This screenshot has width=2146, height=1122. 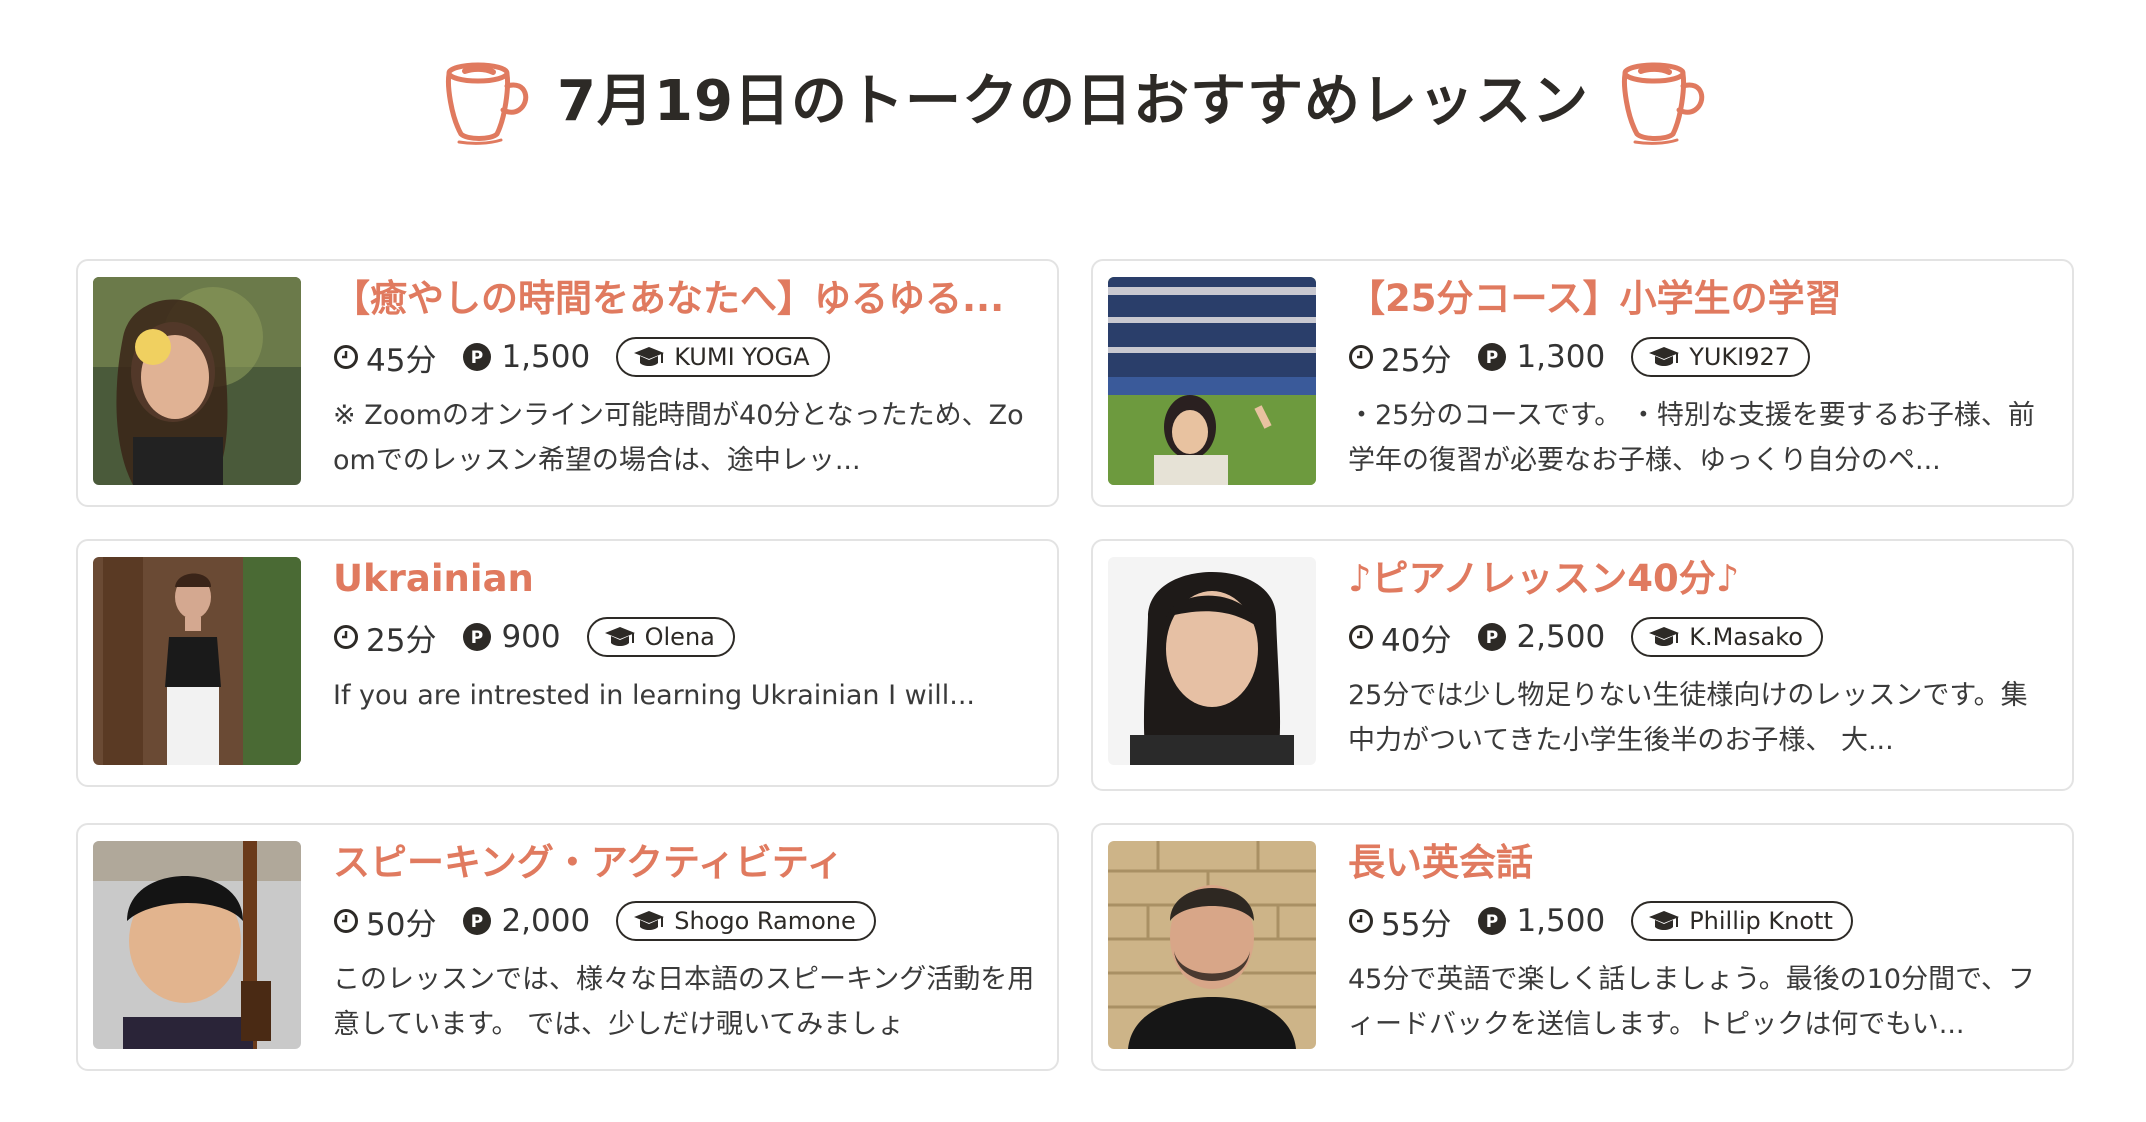 What do you see at coordinates (685, 863) in the screenshot?
I see `lesson-title: スピーキング・アクティビティ` at bounding box center [685, 863].